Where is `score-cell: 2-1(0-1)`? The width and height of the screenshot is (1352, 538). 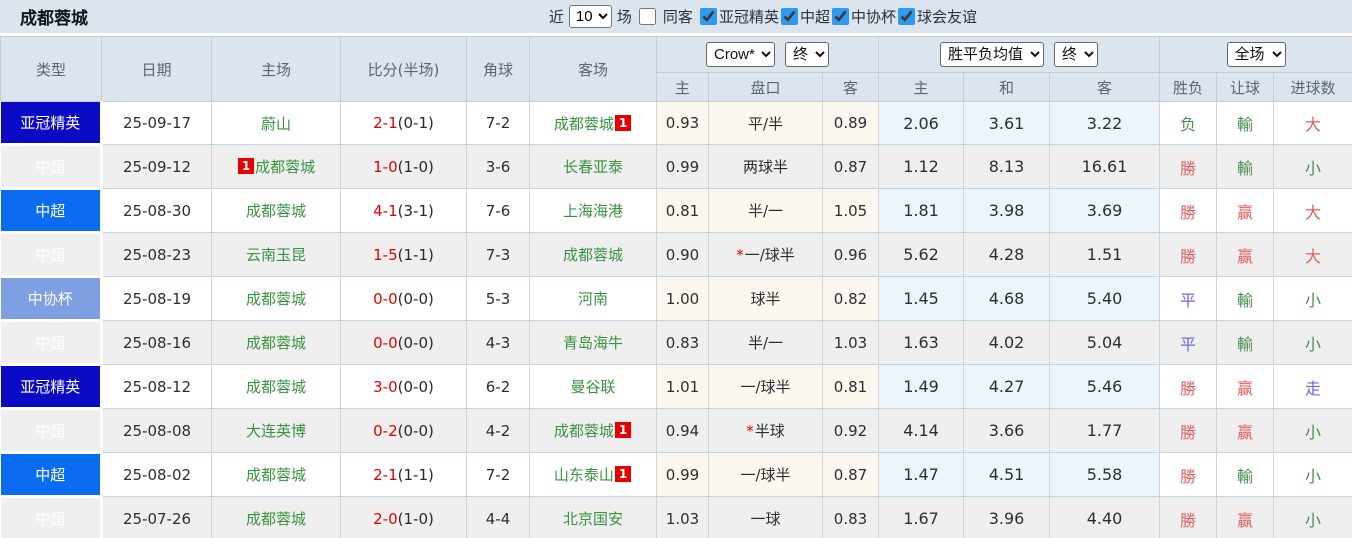 score-cell: 2-1(0-1) is located at coordinates (403, 123).